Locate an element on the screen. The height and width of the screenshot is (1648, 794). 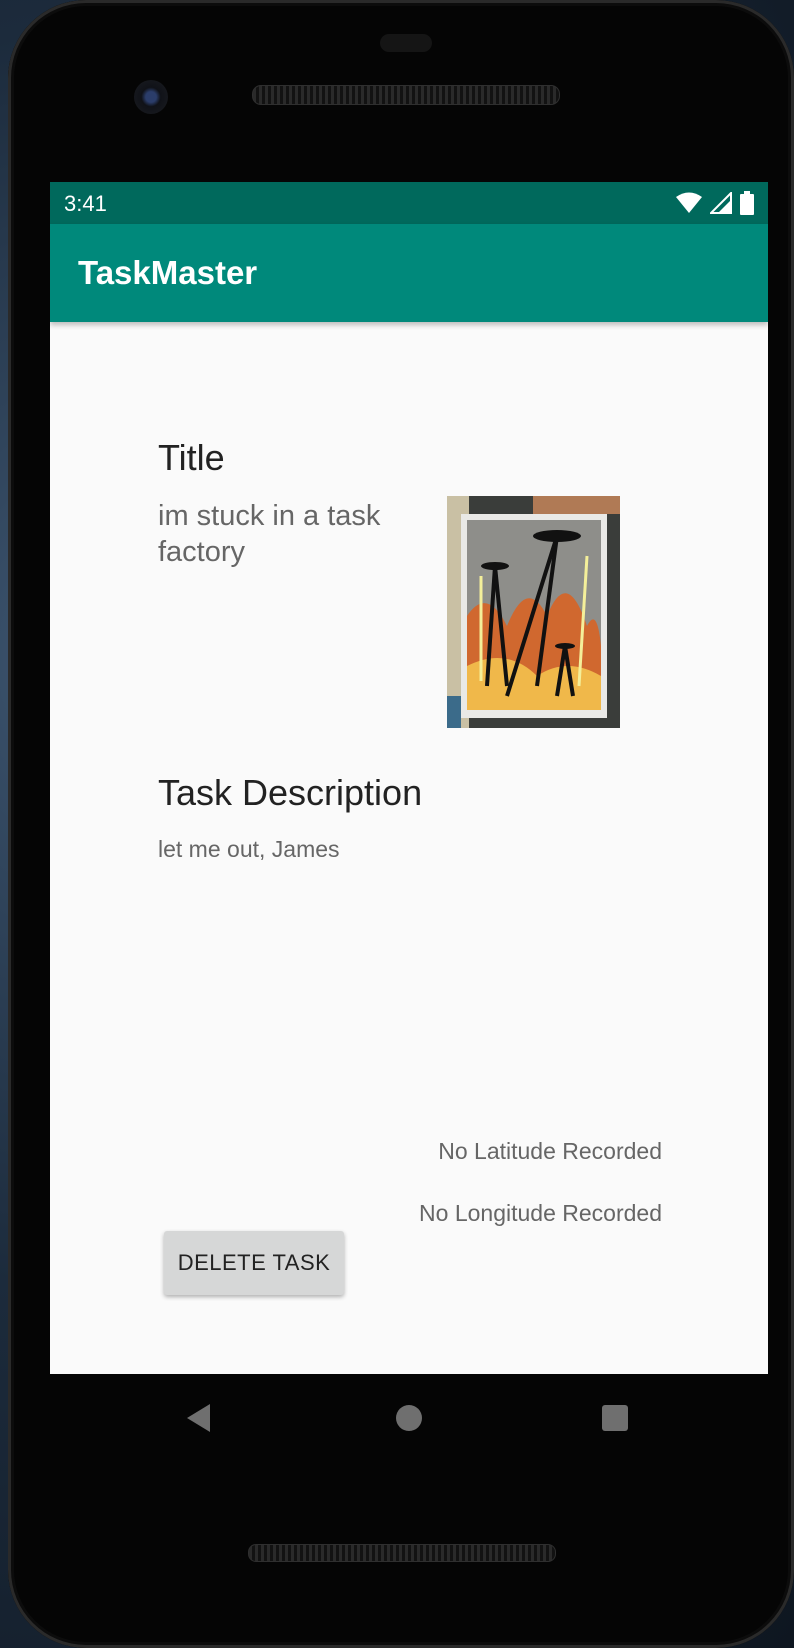
recent-apps-icon is located at coordinates (615, 1418).